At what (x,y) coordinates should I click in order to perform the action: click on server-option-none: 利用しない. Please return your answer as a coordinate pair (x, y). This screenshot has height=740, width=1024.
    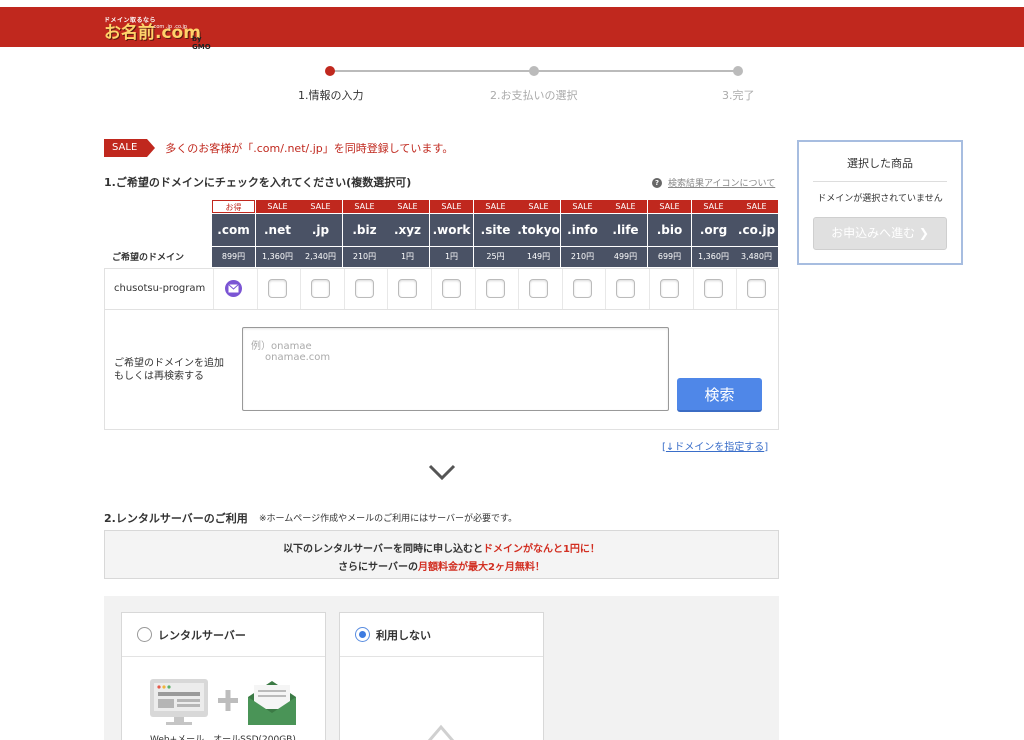
    Looking at the image, I should click on (441, 676).